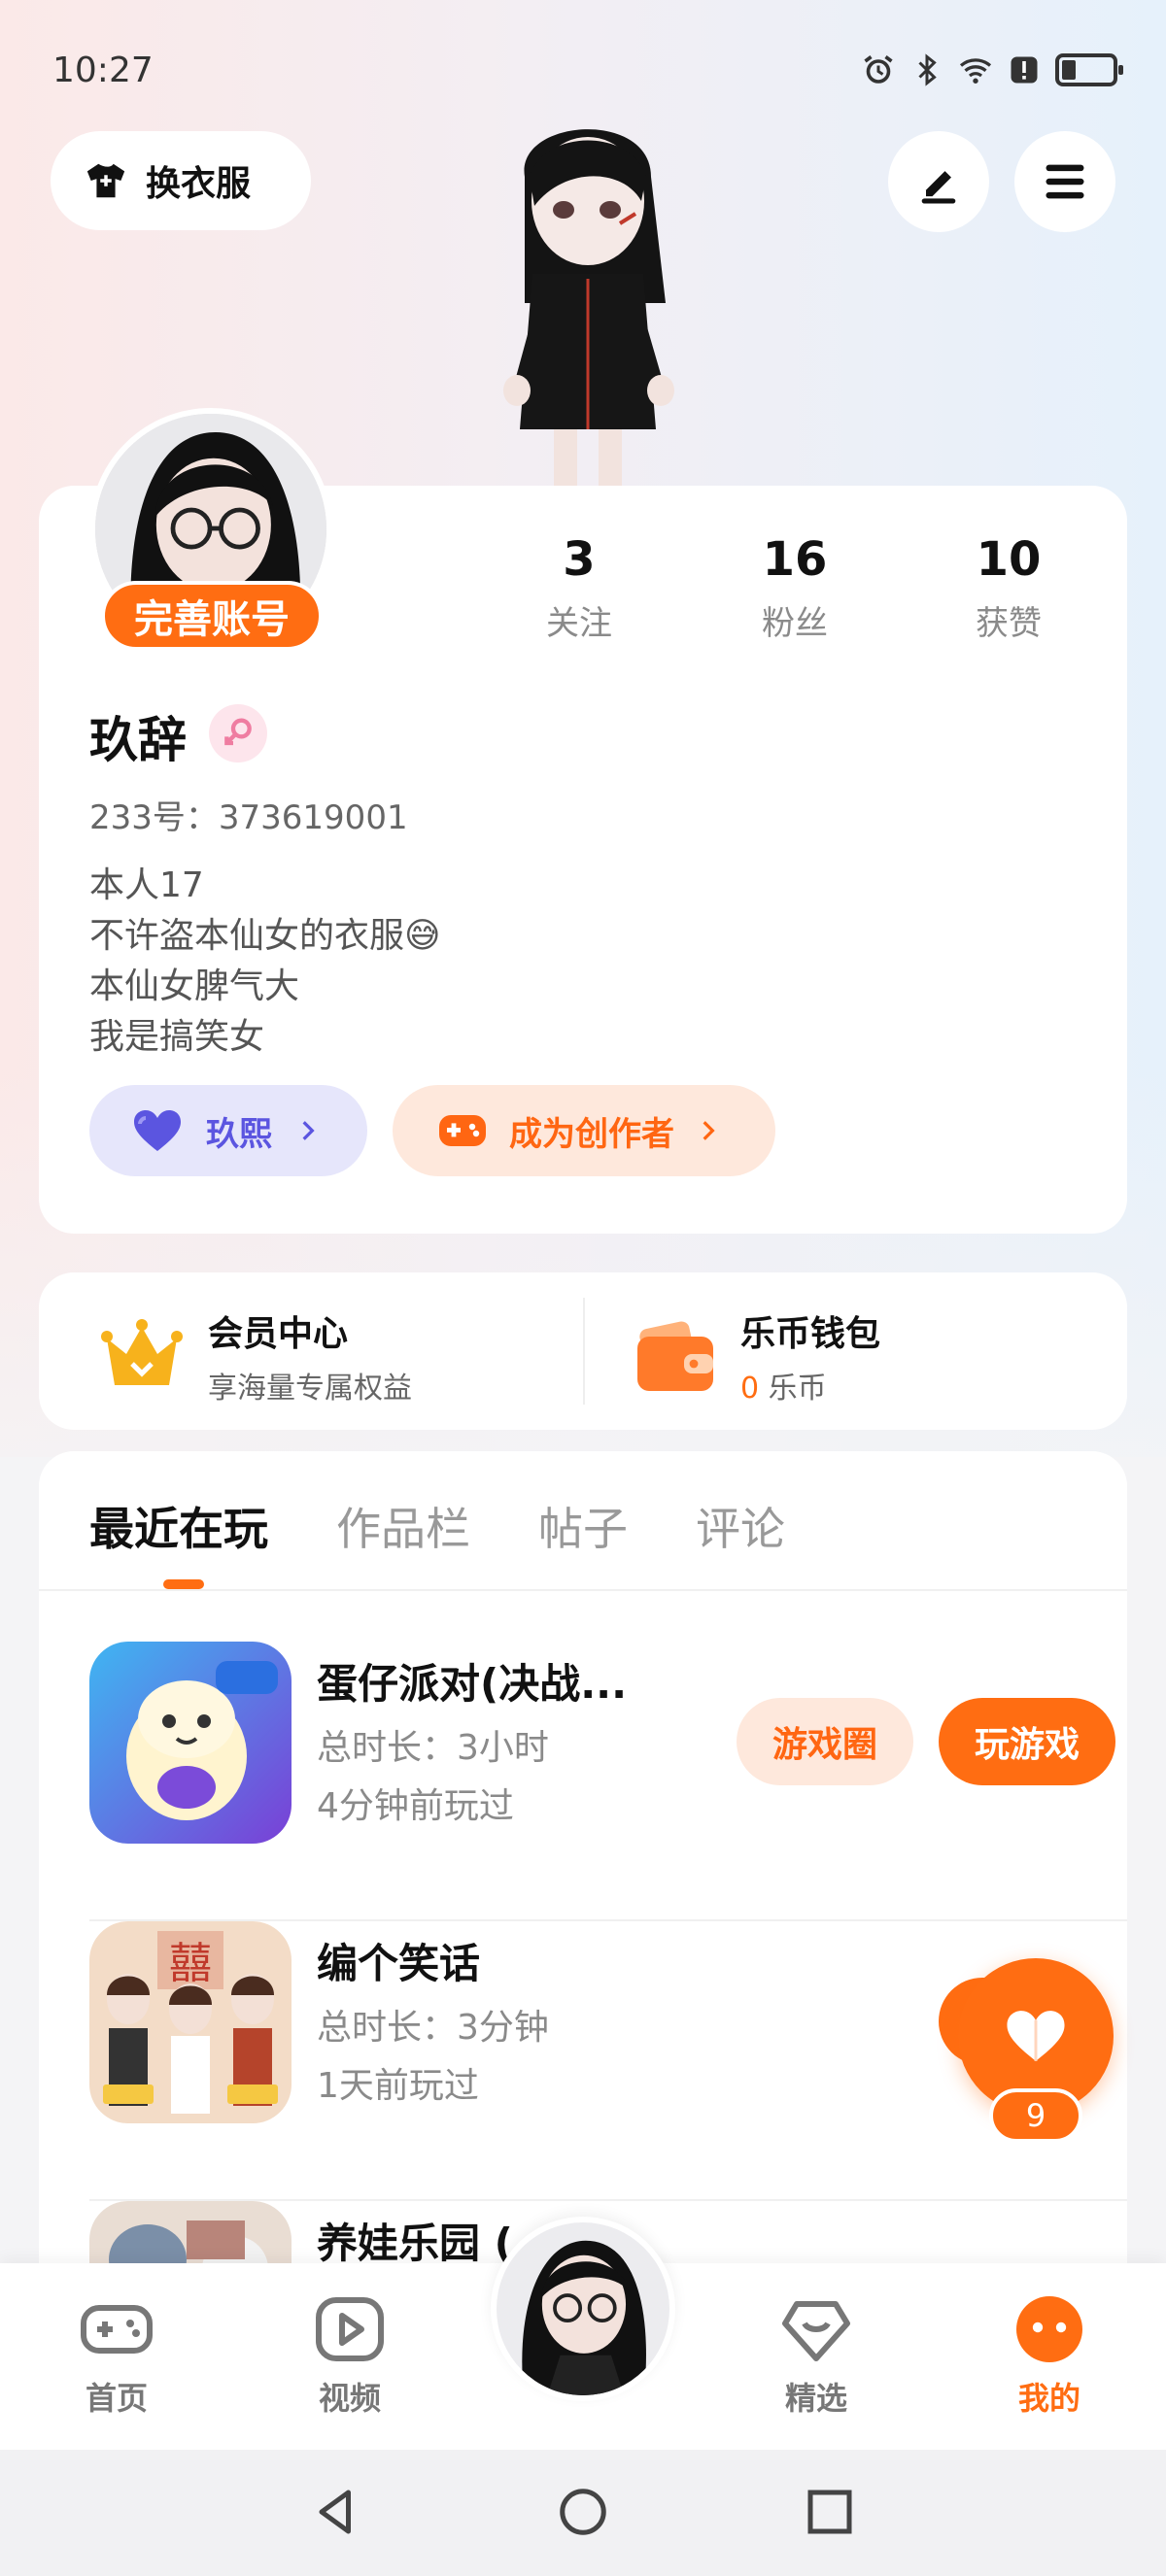  I want to click on game-last-played: 4分钟前玩过, so click(415, 1806).